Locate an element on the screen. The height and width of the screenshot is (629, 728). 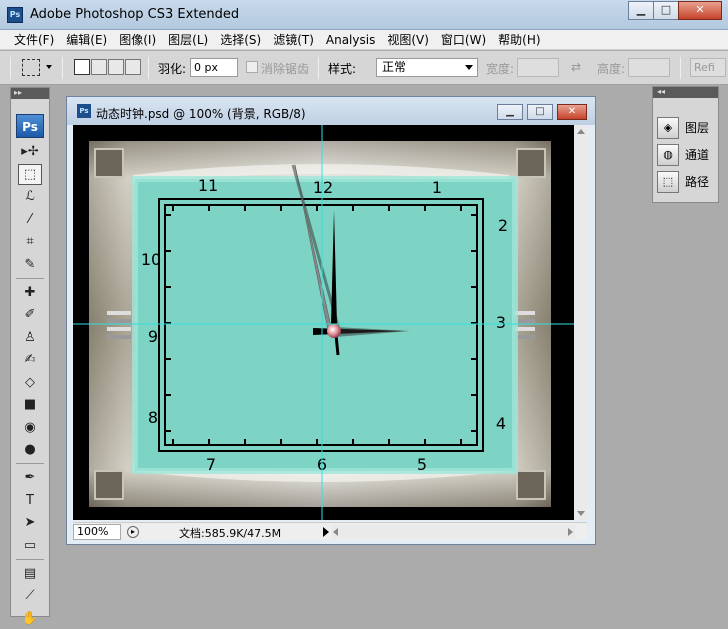
clock-number: 10 is located at coordinates (151, 259).